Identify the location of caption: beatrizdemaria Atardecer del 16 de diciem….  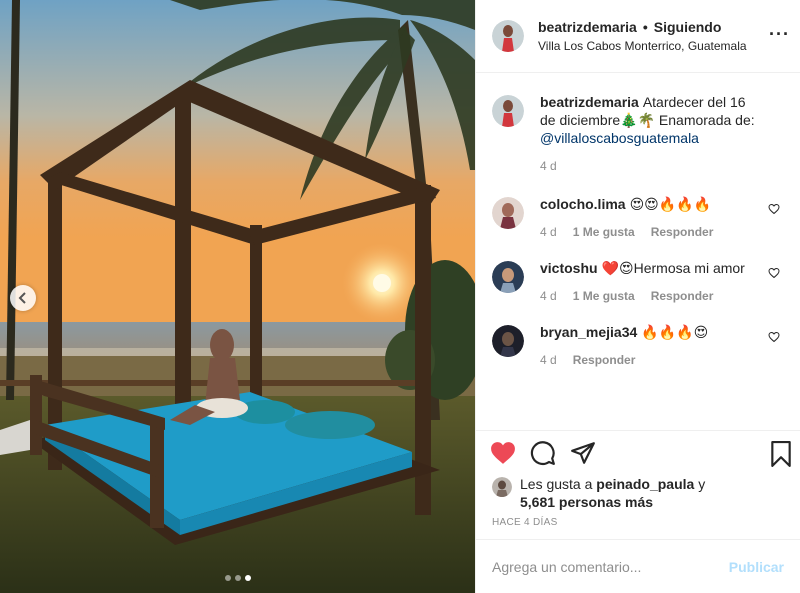
(638, 134).